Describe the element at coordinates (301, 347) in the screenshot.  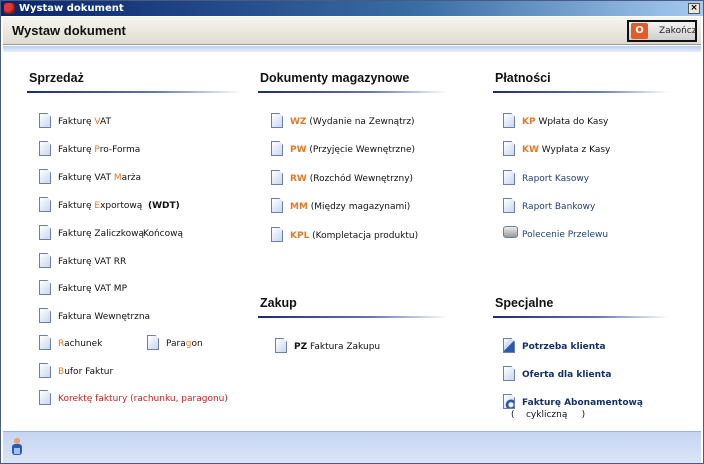
I see `label-part: PZ` at that location.